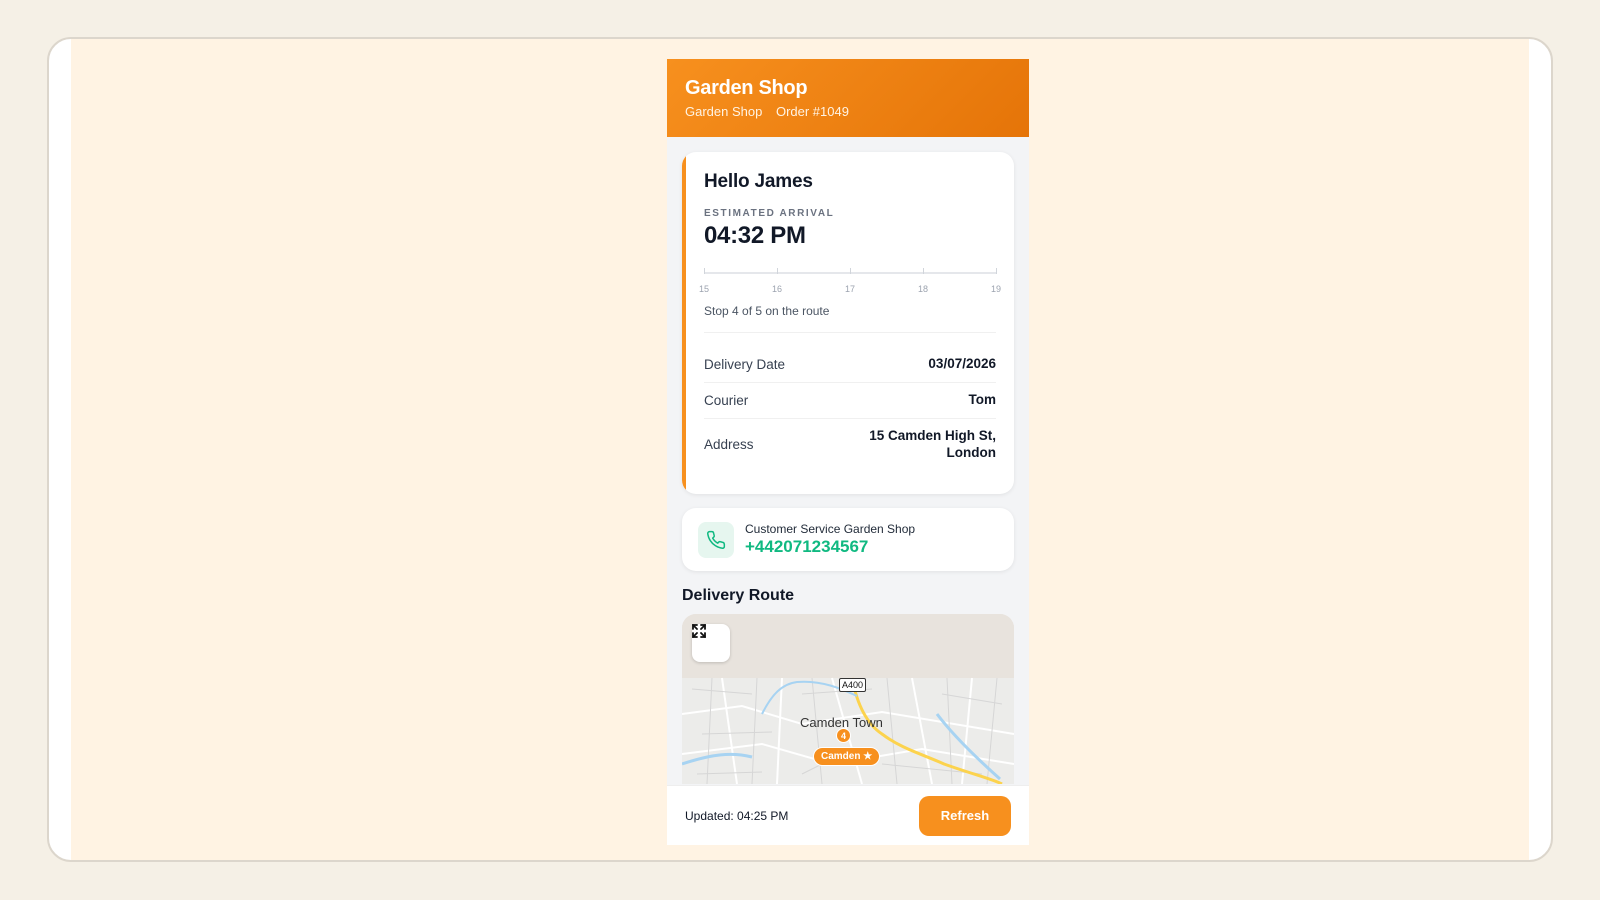 The height and width of the screenshot is (900, 1600). What do you see at coordinates (850, 445) in the screenshot?
I see `detail-row-address: Address 15 Camden High St, London` at bounding box center [850, 445].